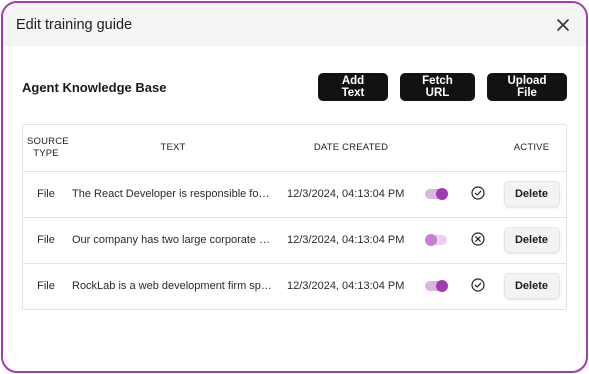  I want to click on modal-header: Edit training guide, so click(294, 24).